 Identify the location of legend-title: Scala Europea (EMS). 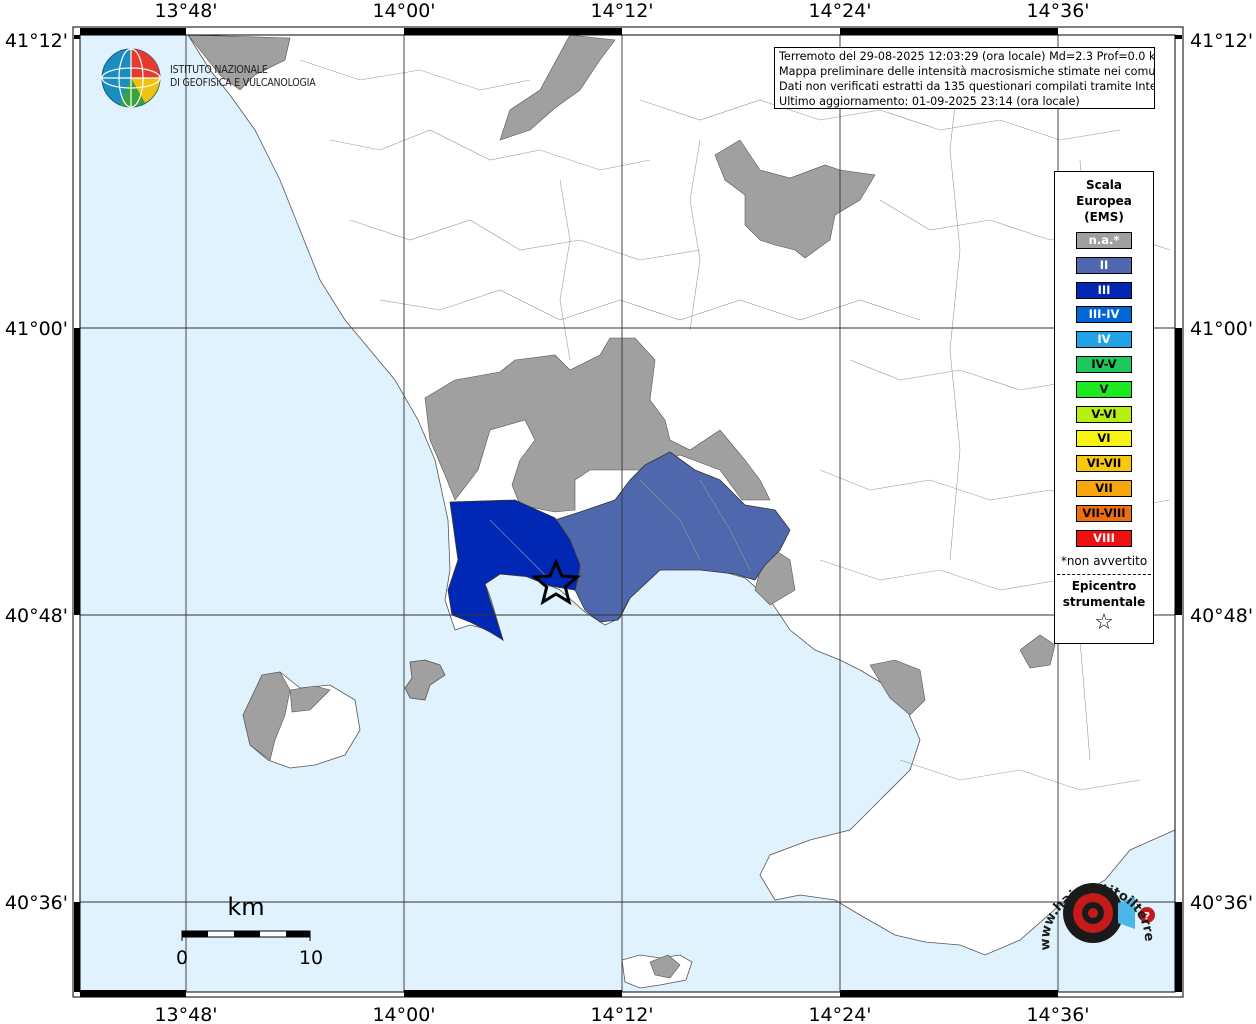
(1104, 201).